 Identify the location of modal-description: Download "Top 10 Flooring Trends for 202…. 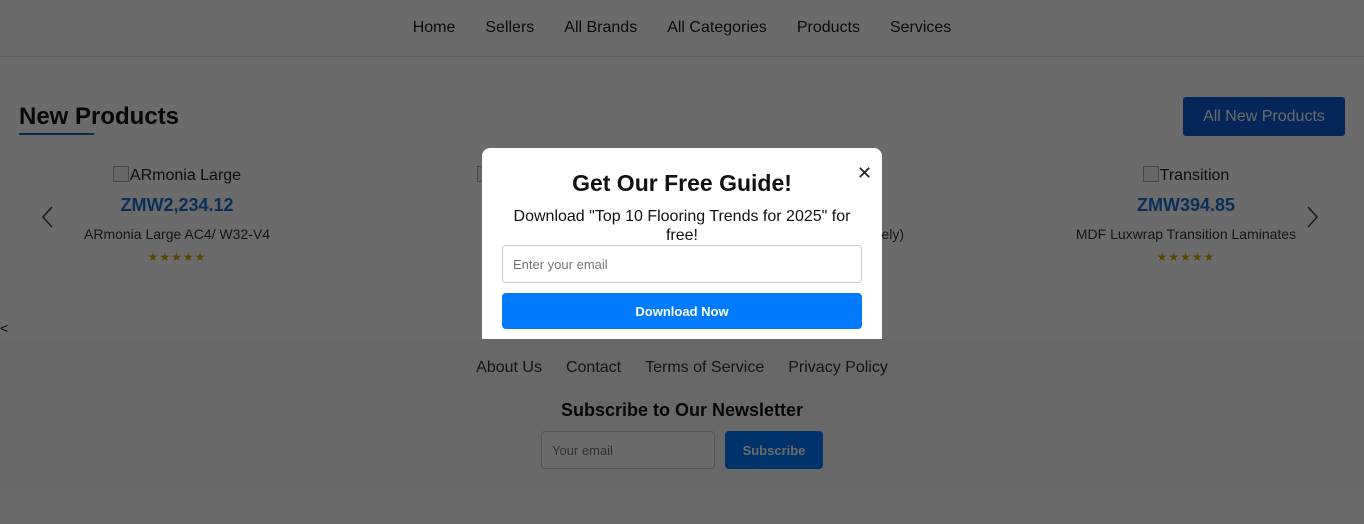
(682, 226).